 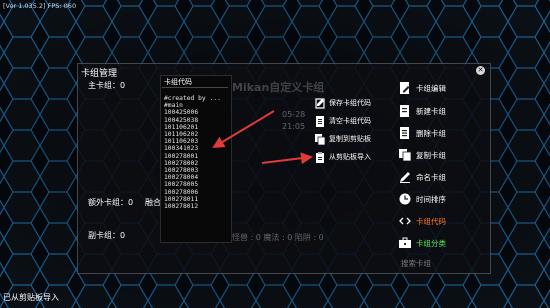 I want to click on ghost-time: 21:05, so click(x=294, y=126).